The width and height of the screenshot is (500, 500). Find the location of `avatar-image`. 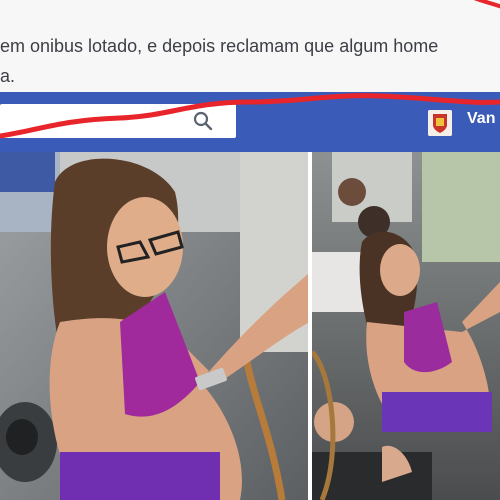

avatar-image is located at coordinates (440, 123).